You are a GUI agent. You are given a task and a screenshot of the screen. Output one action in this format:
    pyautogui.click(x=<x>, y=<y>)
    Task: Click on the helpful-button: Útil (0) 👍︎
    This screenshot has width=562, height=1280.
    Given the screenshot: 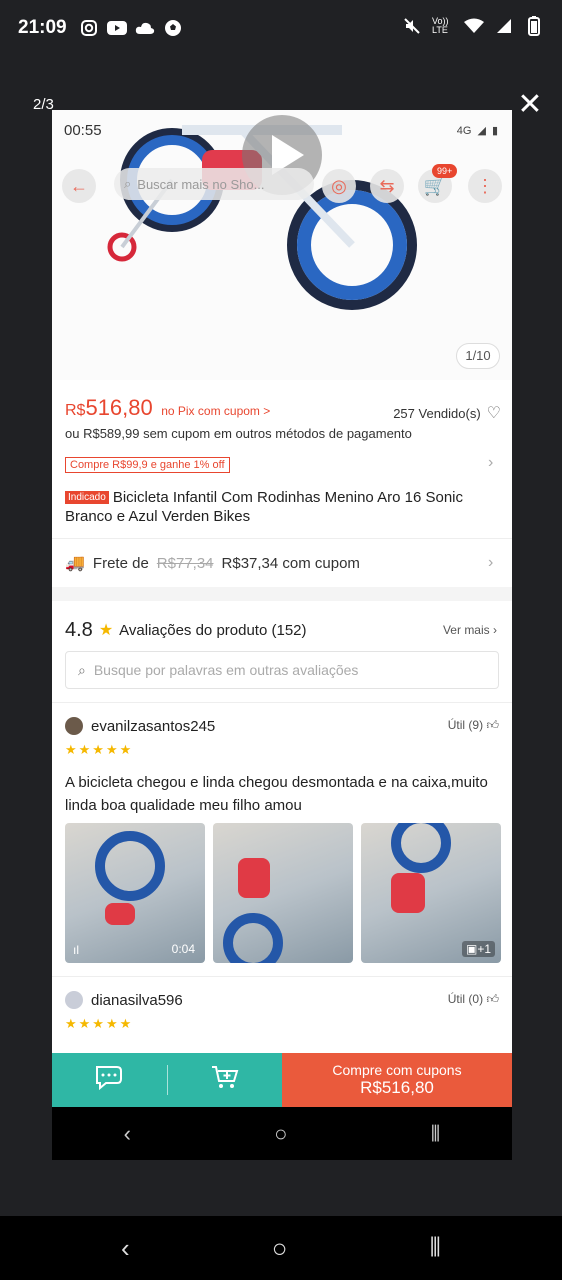 What is the action you would take?
    pyautogui.click(x=473, y=999)
    